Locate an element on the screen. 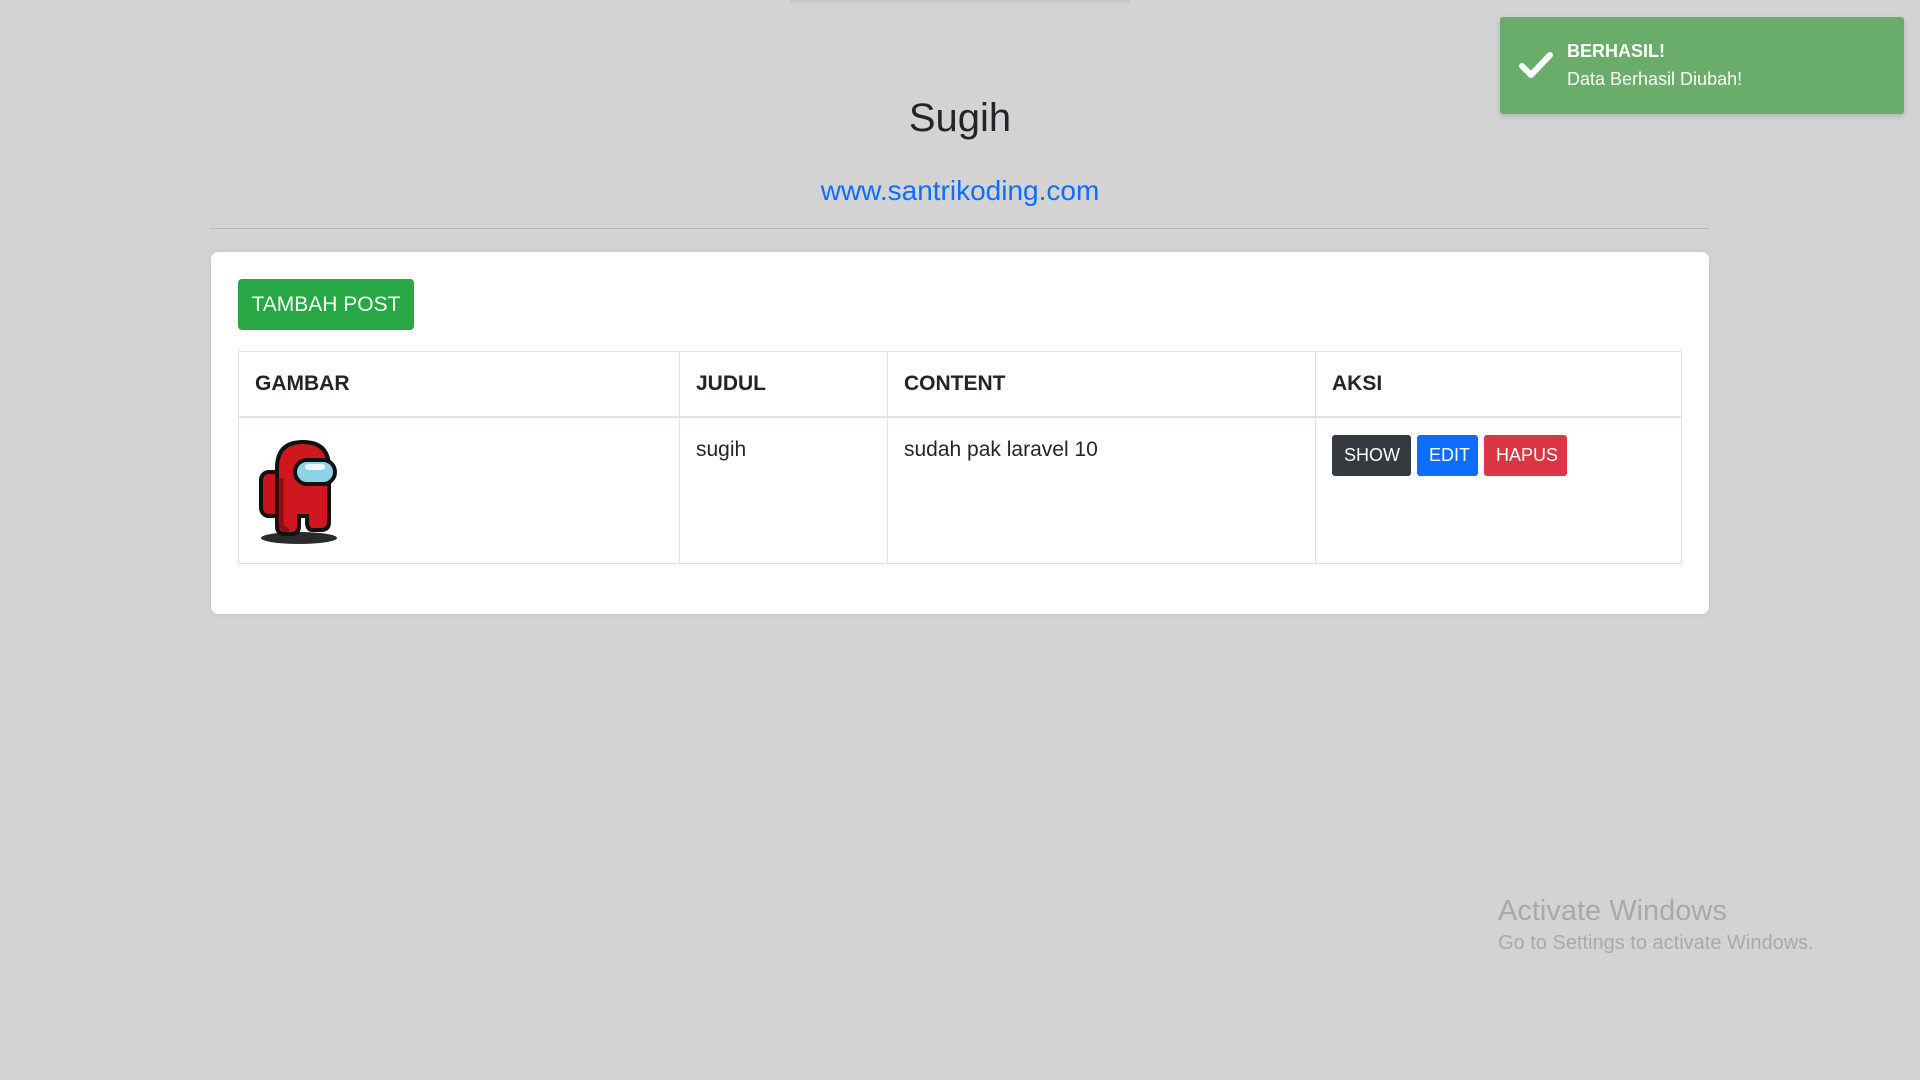 The image size is (1920, 1080). toast-message: Data Berhasil Diubah! is located at coordinates (1655, 79).